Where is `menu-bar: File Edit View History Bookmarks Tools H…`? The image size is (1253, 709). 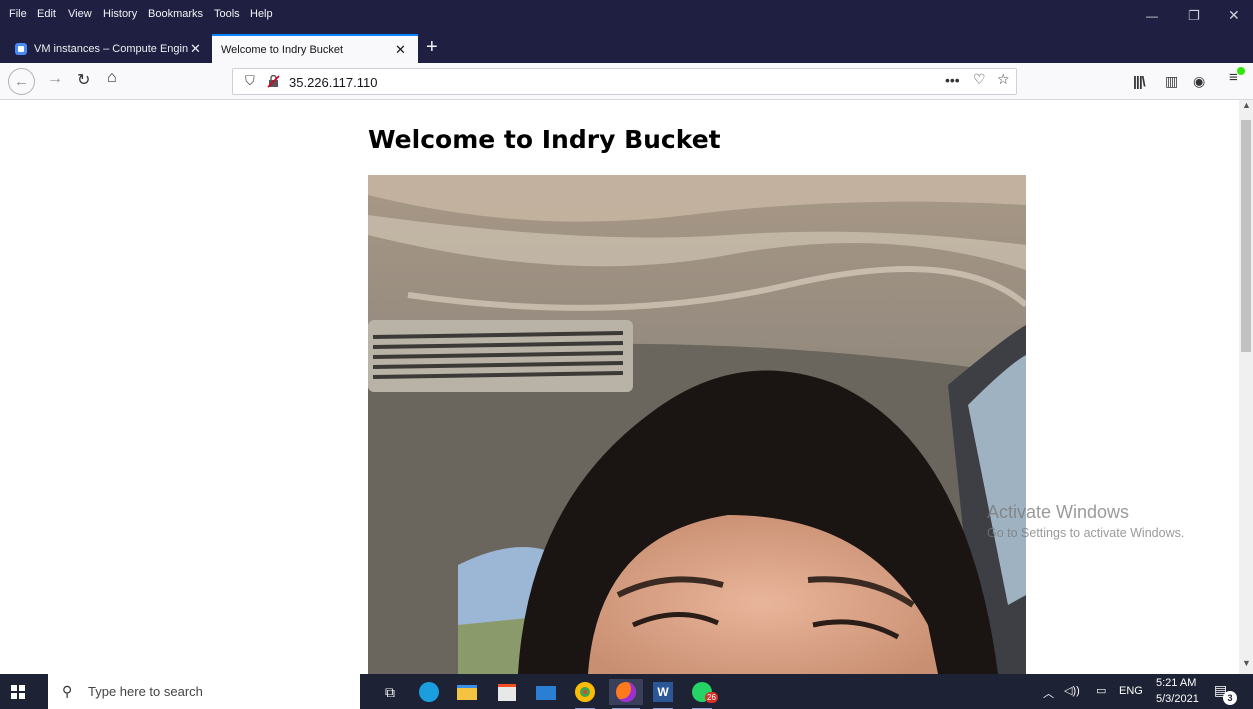
menu-bar: File Edit View History Bookmarks Tools H… is located at coordinates (626, 16).